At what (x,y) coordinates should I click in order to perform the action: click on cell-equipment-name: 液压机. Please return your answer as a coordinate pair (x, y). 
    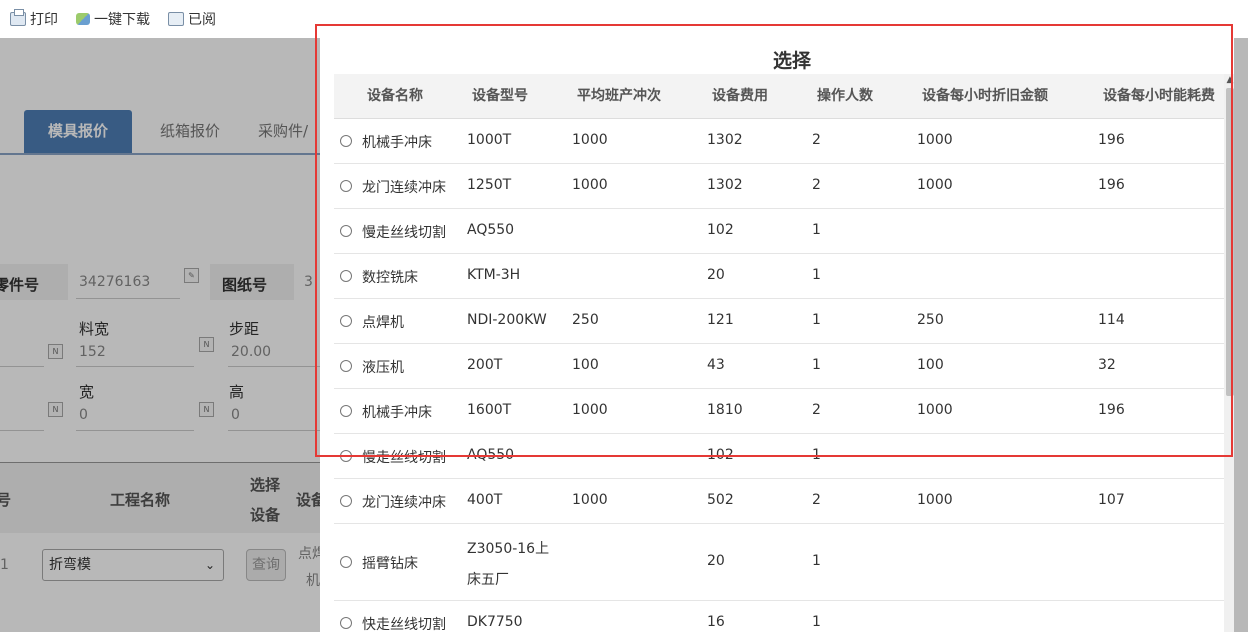
    Looking at the image, I should click on (383, 368).